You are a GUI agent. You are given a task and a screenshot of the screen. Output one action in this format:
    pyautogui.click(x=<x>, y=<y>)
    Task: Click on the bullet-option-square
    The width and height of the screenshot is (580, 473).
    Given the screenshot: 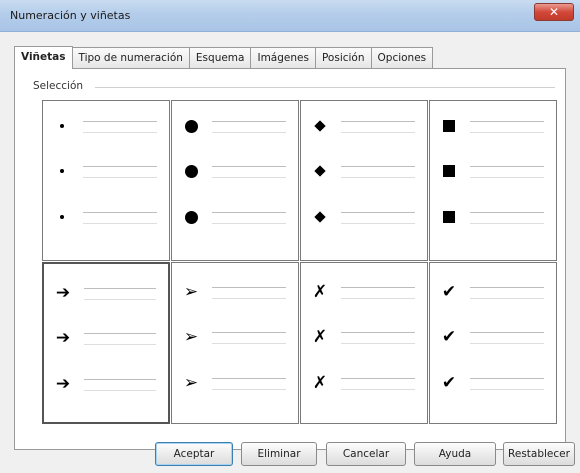 What is the action you would take?
    pyautogui.click(x=493, y=180)
    